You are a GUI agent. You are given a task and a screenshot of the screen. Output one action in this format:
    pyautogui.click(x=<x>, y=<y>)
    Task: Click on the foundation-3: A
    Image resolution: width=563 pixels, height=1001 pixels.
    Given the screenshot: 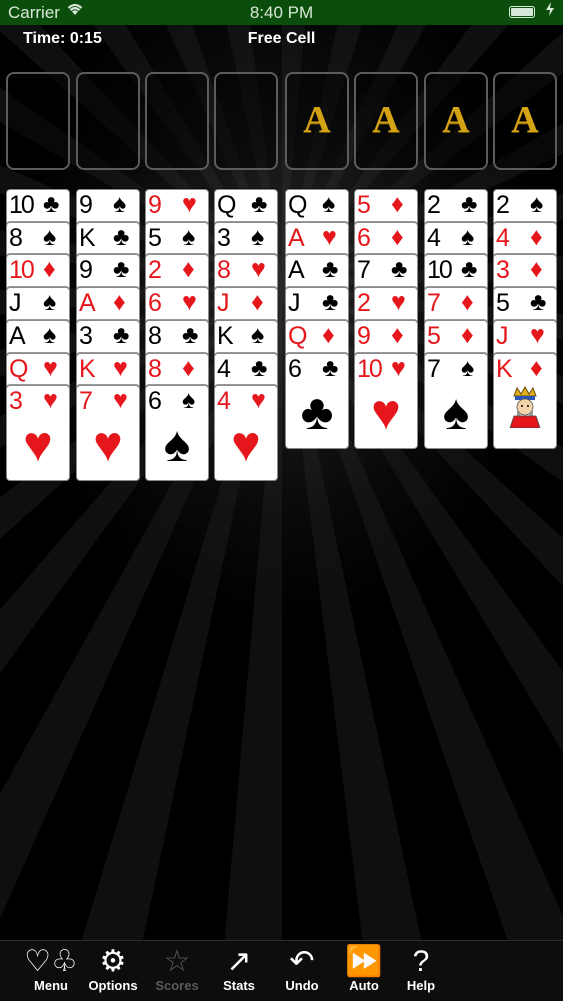 What is the action you would take?
    pyautogui.click(x=456, y=121)
    